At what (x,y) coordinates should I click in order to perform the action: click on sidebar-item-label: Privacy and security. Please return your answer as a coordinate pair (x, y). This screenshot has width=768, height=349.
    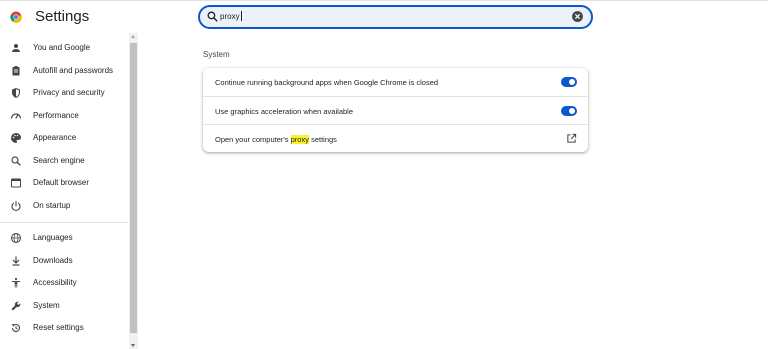
    Looking at the image, I should click on (69, 92).